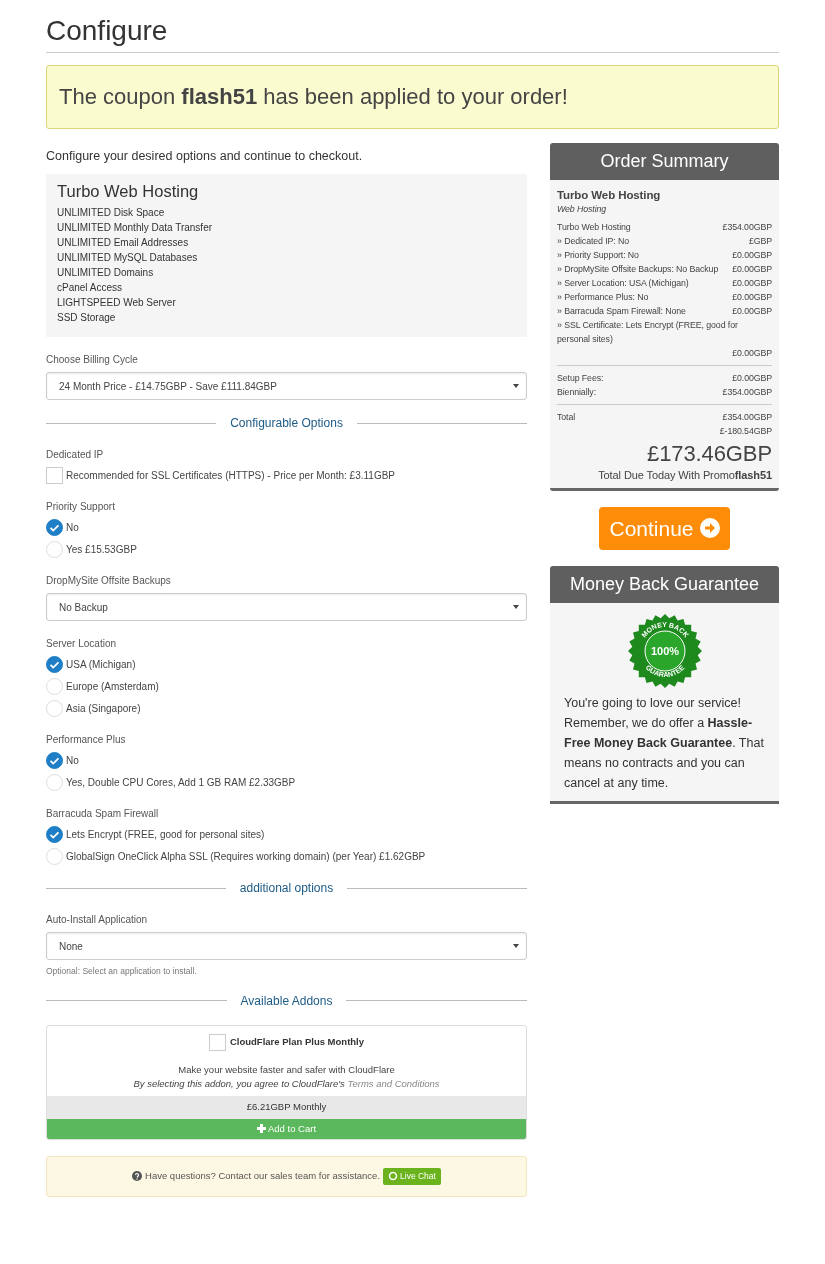  What do you see at coordinates (598, 255) in the screenshot?
I see `line-item-label: » Priority Support: No` at bounding box center [598, 255].